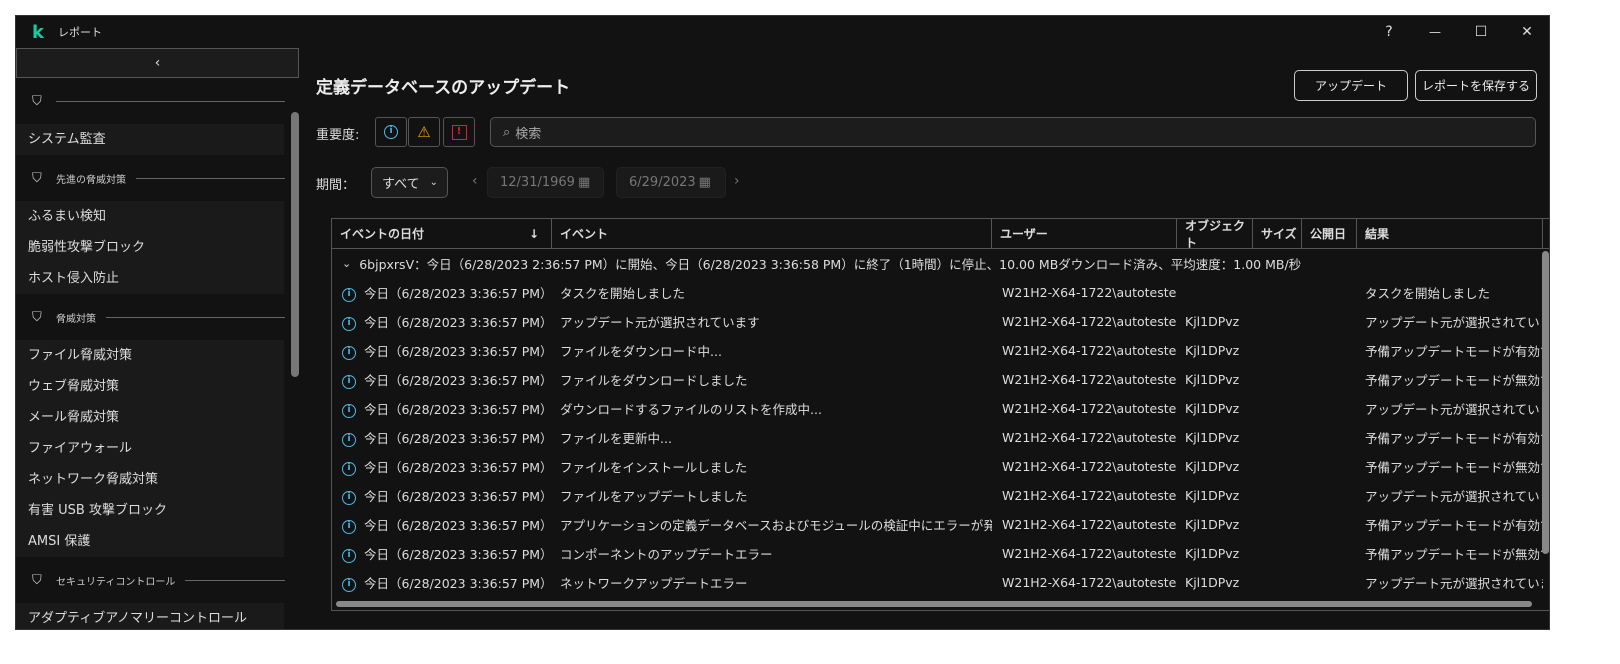  Describe the element at coordinates (338, 135) in the screenshot. I see `severity-label: 重要度:` at that location.